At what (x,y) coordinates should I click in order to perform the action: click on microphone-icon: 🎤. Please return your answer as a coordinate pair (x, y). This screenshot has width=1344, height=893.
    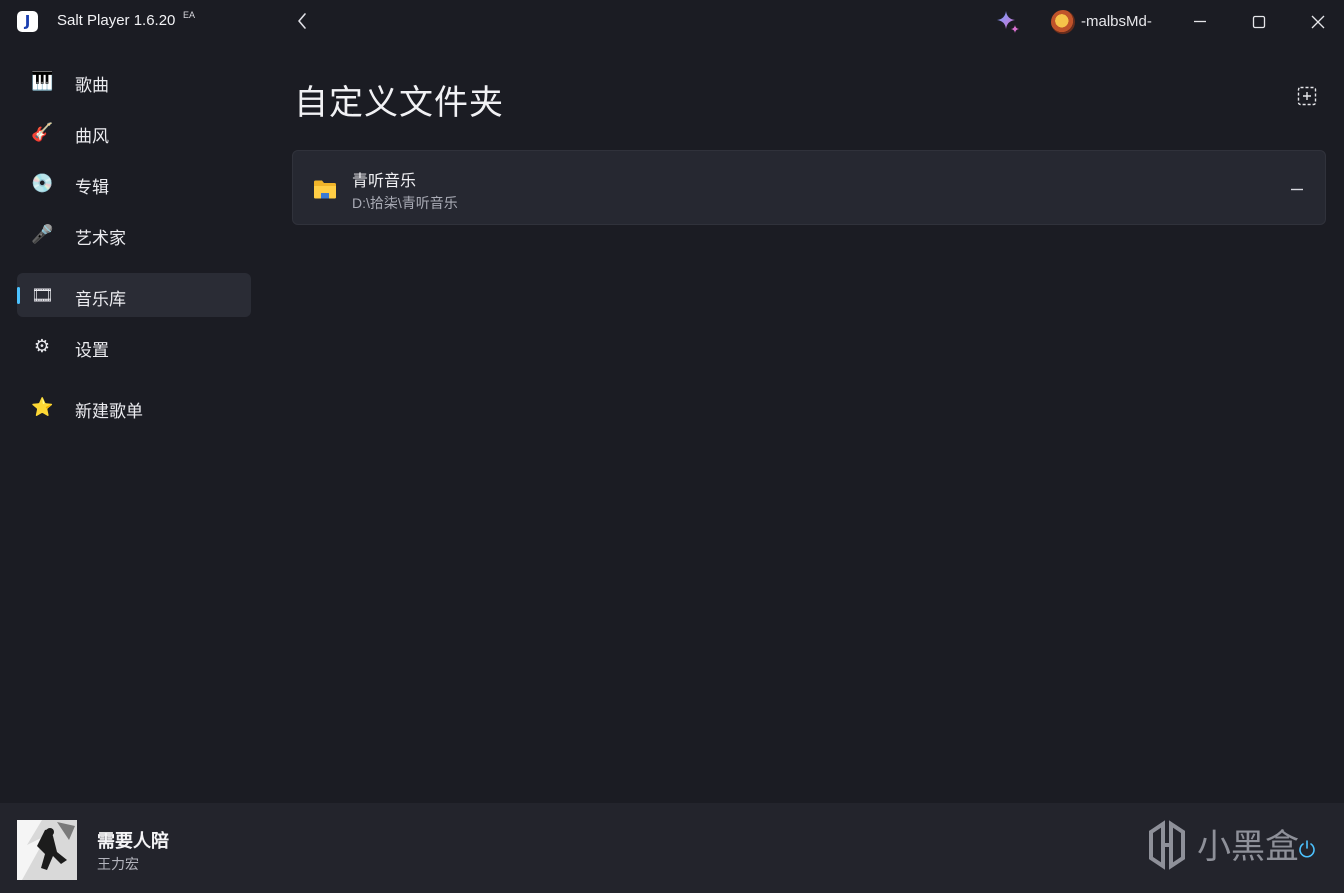
    Looking at the image, I should click on (42, 234).